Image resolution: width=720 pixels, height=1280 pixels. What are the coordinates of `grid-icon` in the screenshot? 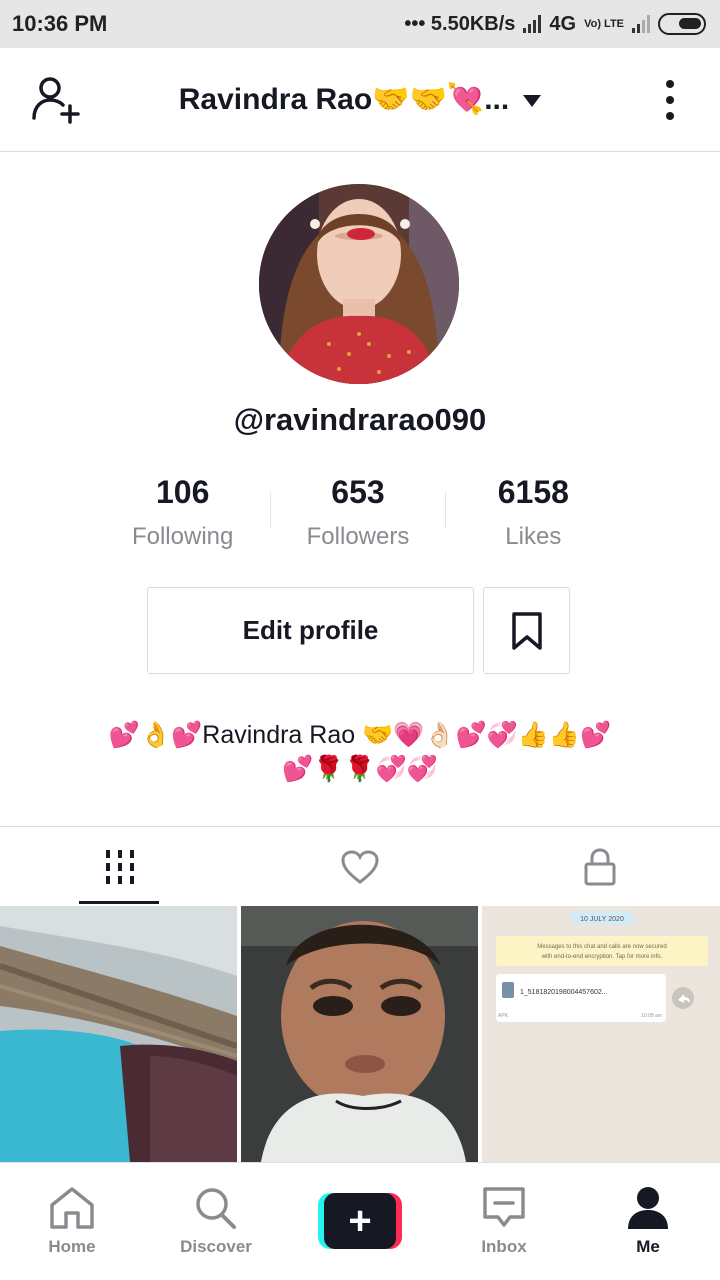 It's located at (120, 866).